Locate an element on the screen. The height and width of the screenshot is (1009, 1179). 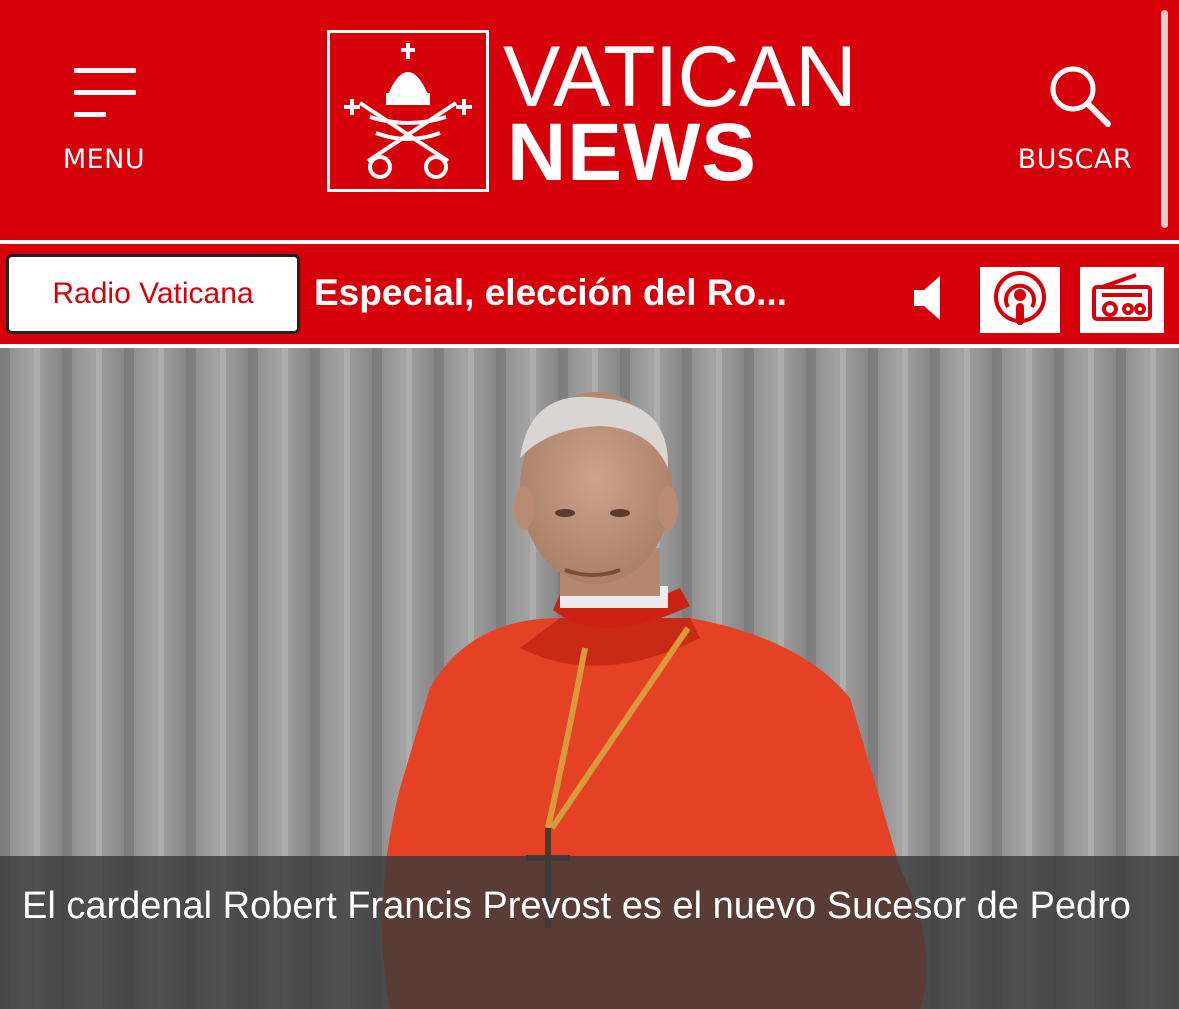
search-icon is located at coordinates (1080, 96).